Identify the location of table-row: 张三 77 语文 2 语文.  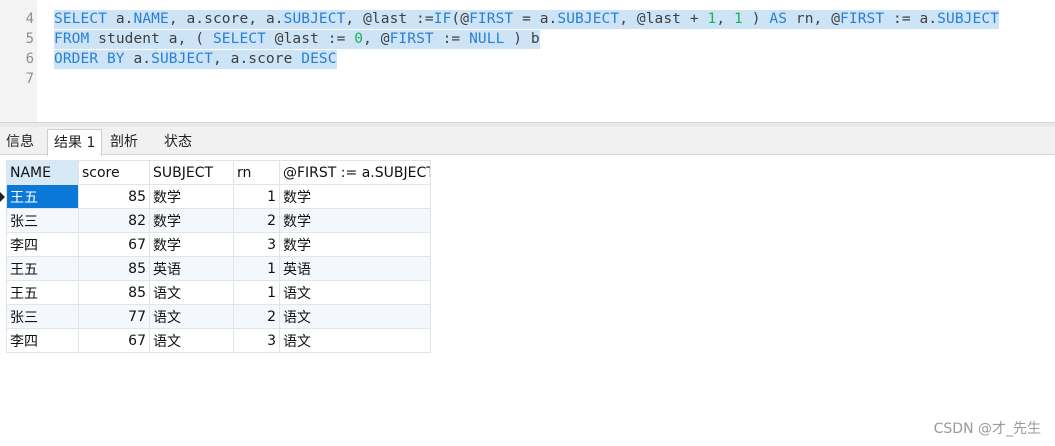
(218, 316).